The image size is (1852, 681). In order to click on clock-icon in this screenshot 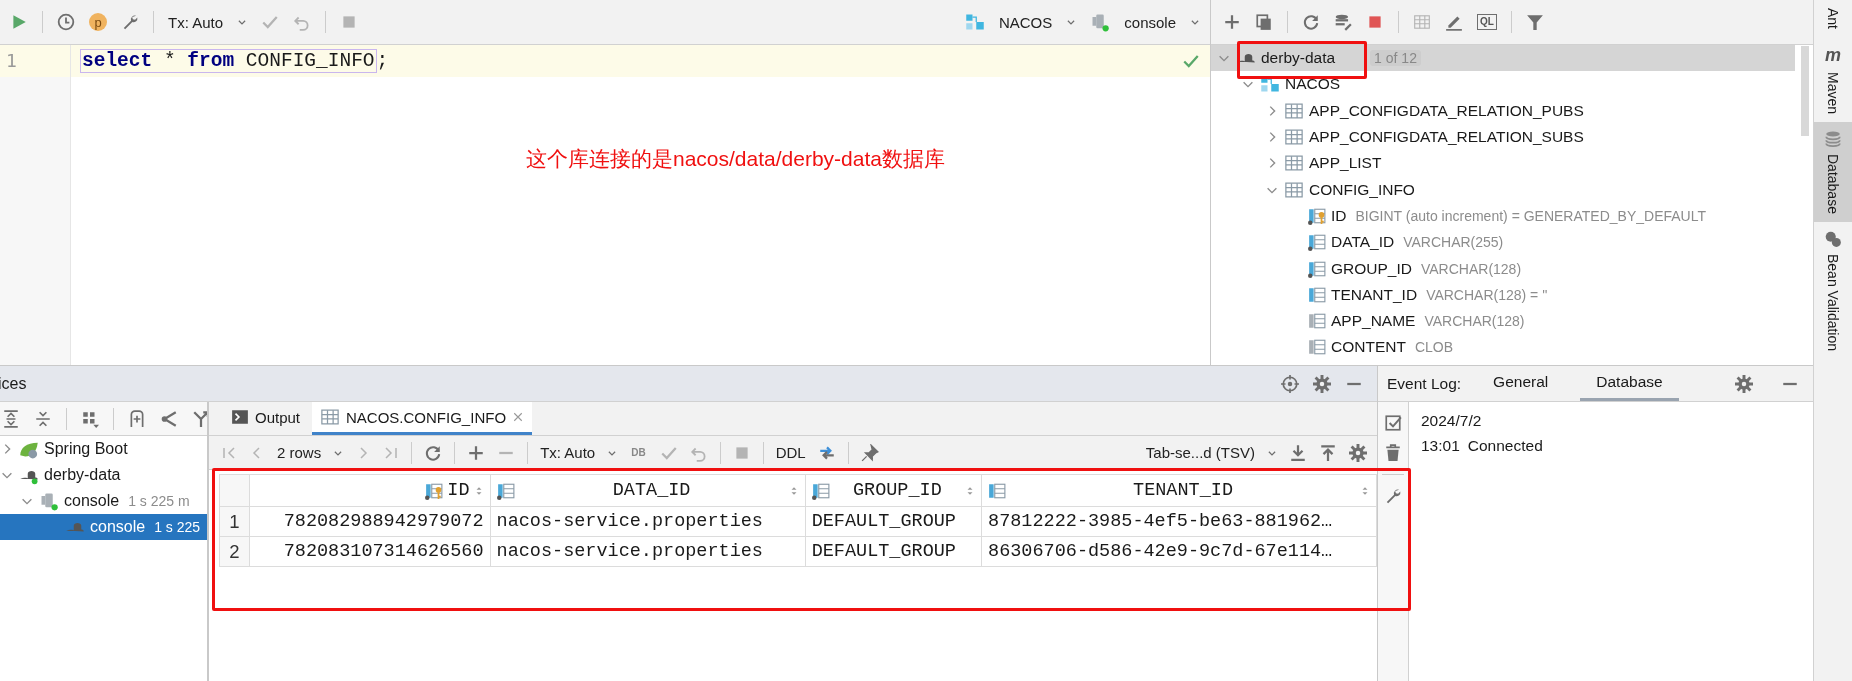, I will do `click(66, 22)`.